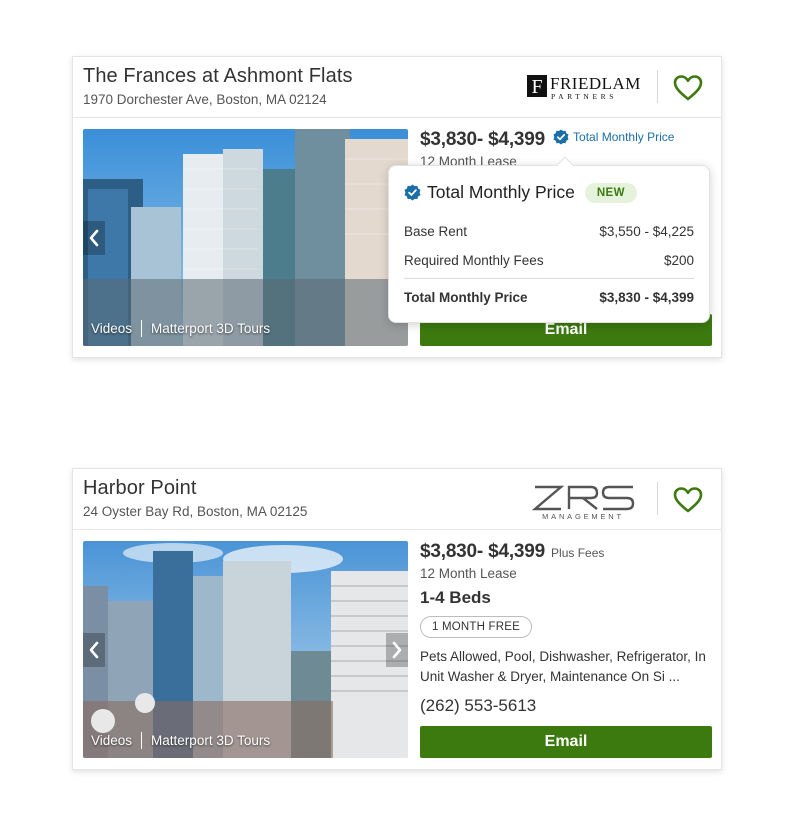 The image size is (800, 833). What do you see at coordinates (139, 488) in the screenshot?
I see `property-name: Harbor Point` at bounding box center [139, 488].